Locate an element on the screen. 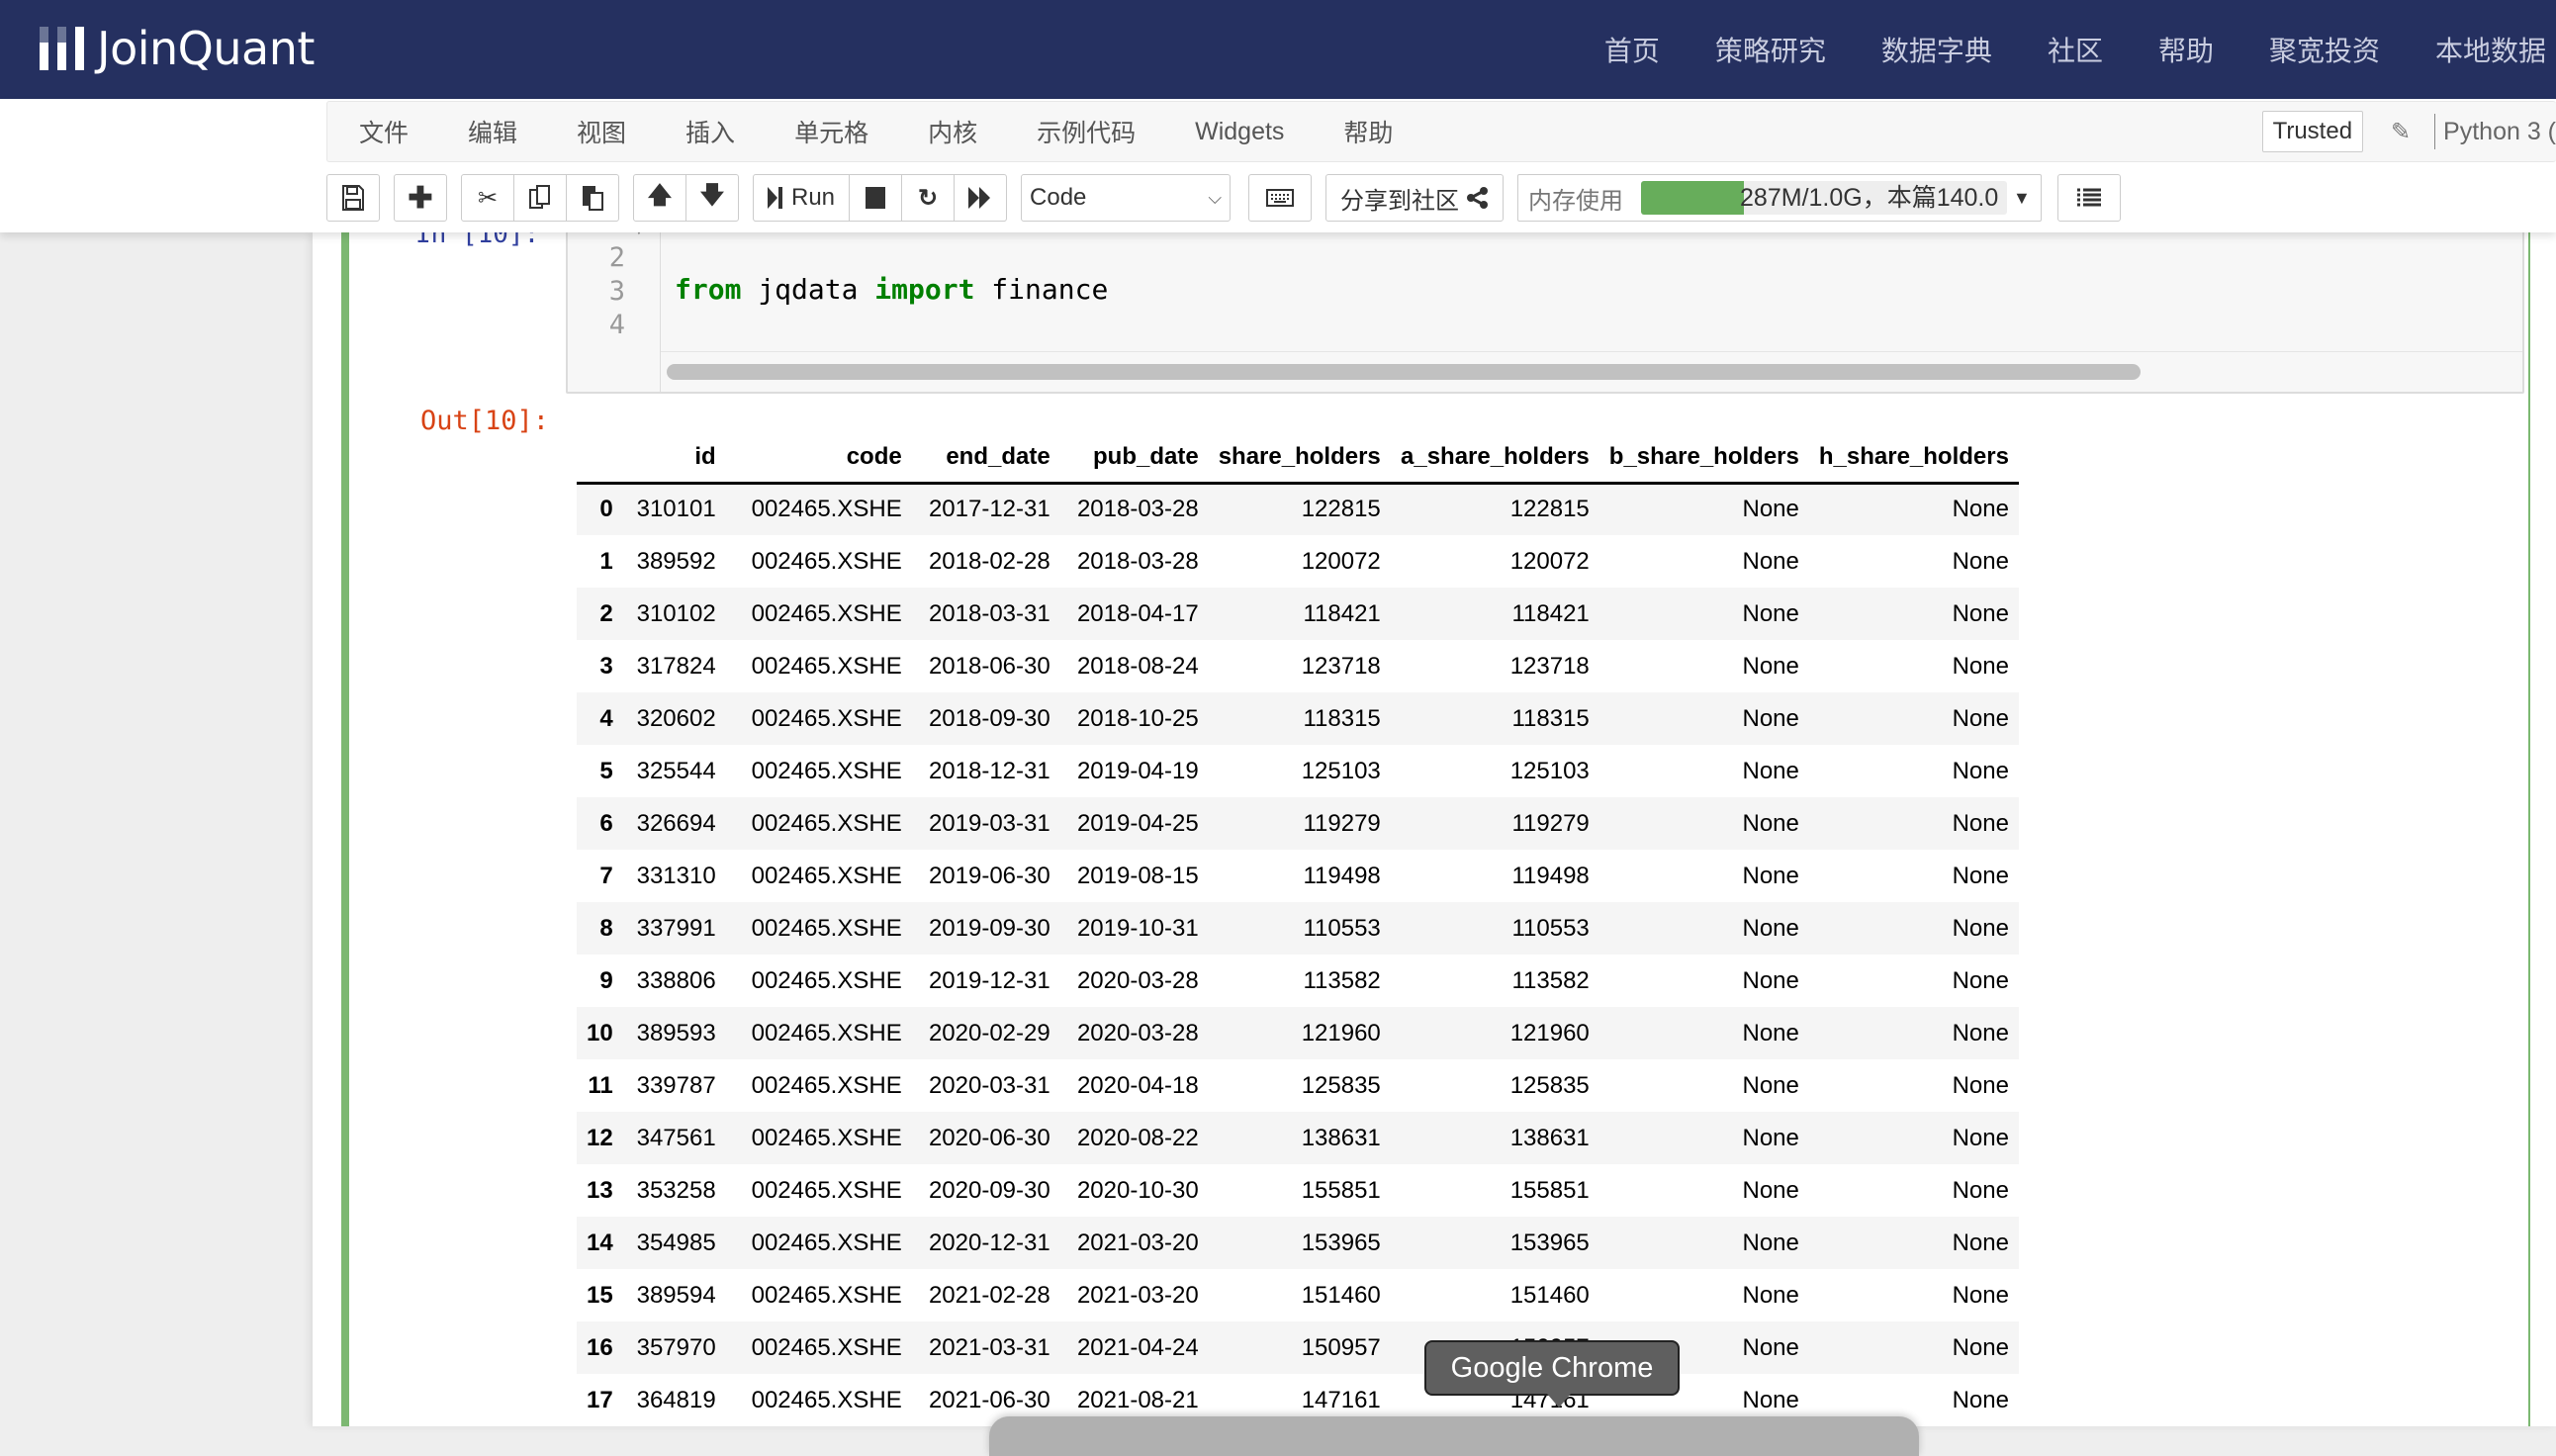 The width and height of the screenshot is (2556, 1456). row-index: 10 is located at coordinates (600, 1032).